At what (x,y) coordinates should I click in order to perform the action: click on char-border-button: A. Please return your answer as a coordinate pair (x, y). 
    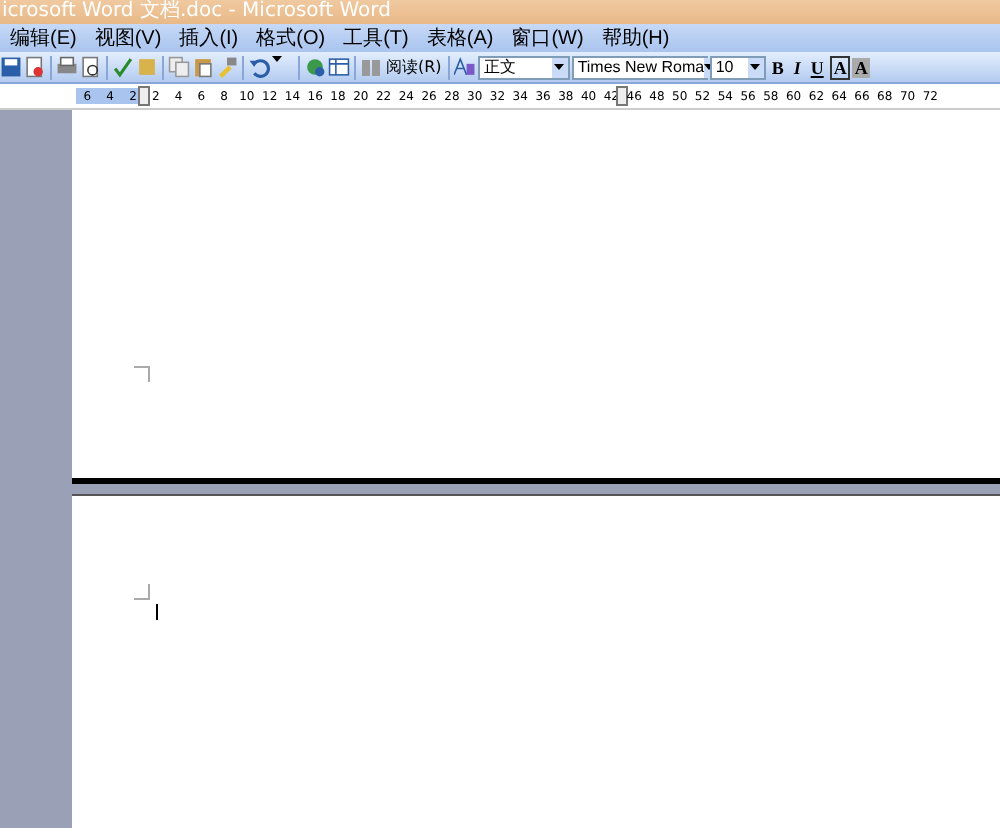
    Looking at the image, I should click on (840, 67).